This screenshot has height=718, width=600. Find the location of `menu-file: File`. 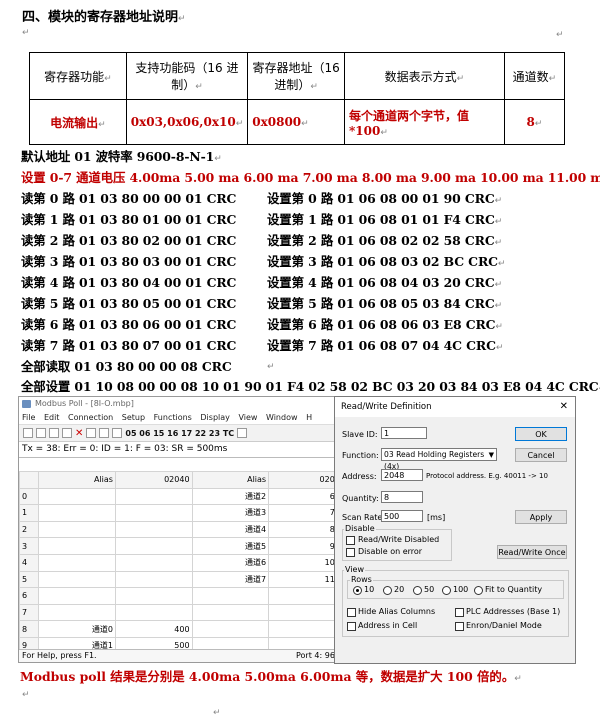

menu-file: File is located at coordinates (28, 417).